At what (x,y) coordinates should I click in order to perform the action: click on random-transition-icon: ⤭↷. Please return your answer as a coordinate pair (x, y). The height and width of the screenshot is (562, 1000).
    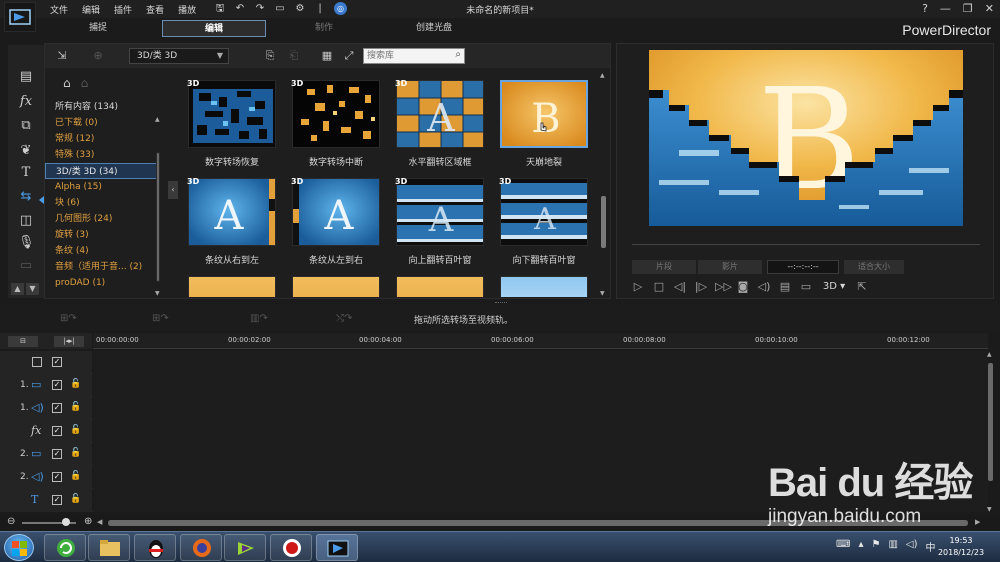
    Looking at the image, I should click on (344, 318).